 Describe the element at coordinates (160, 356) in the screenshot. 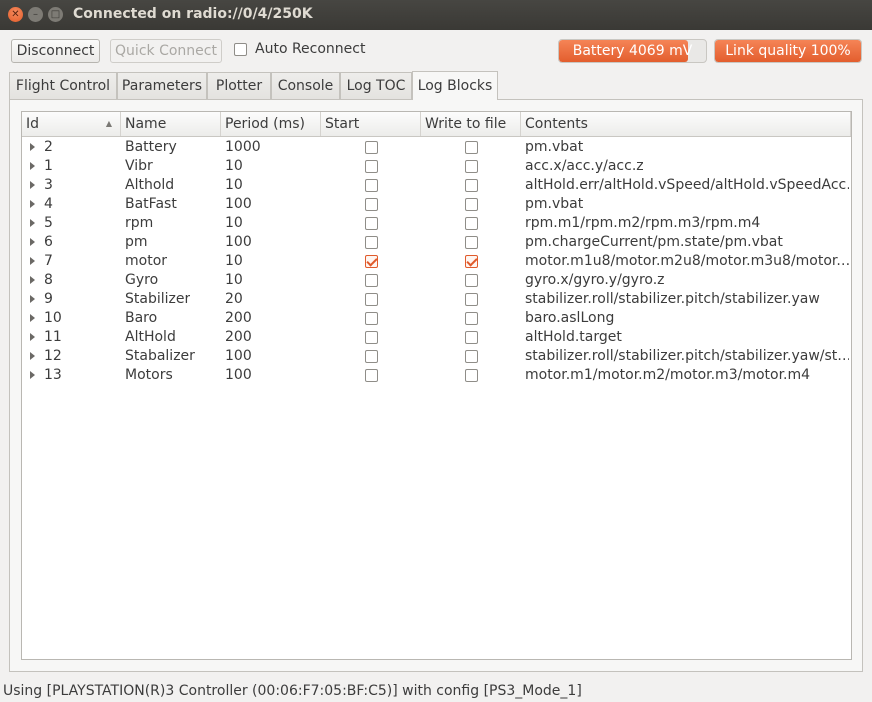

I see `row-name: Stabalizer` at that location.